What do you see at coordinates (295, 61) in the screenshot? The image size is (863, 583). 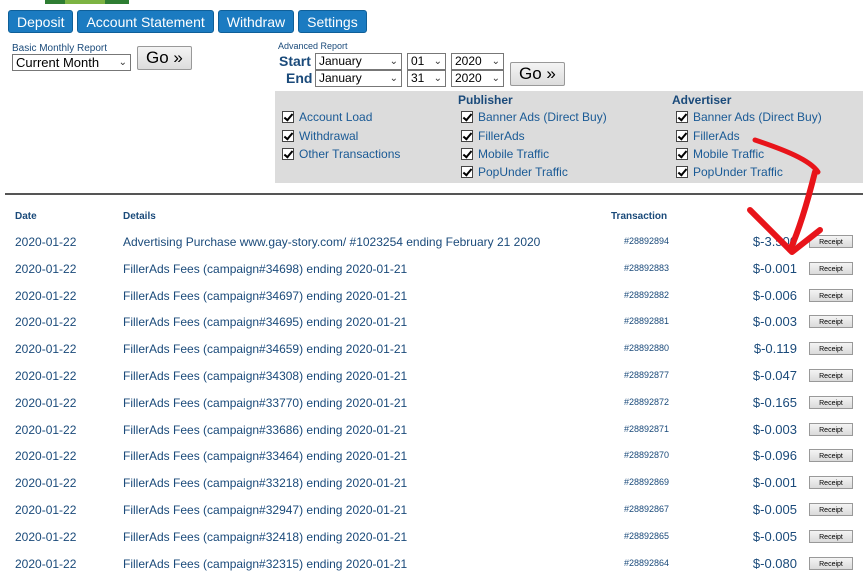 I see `start-label: Start` at bounding box center [295, 61].